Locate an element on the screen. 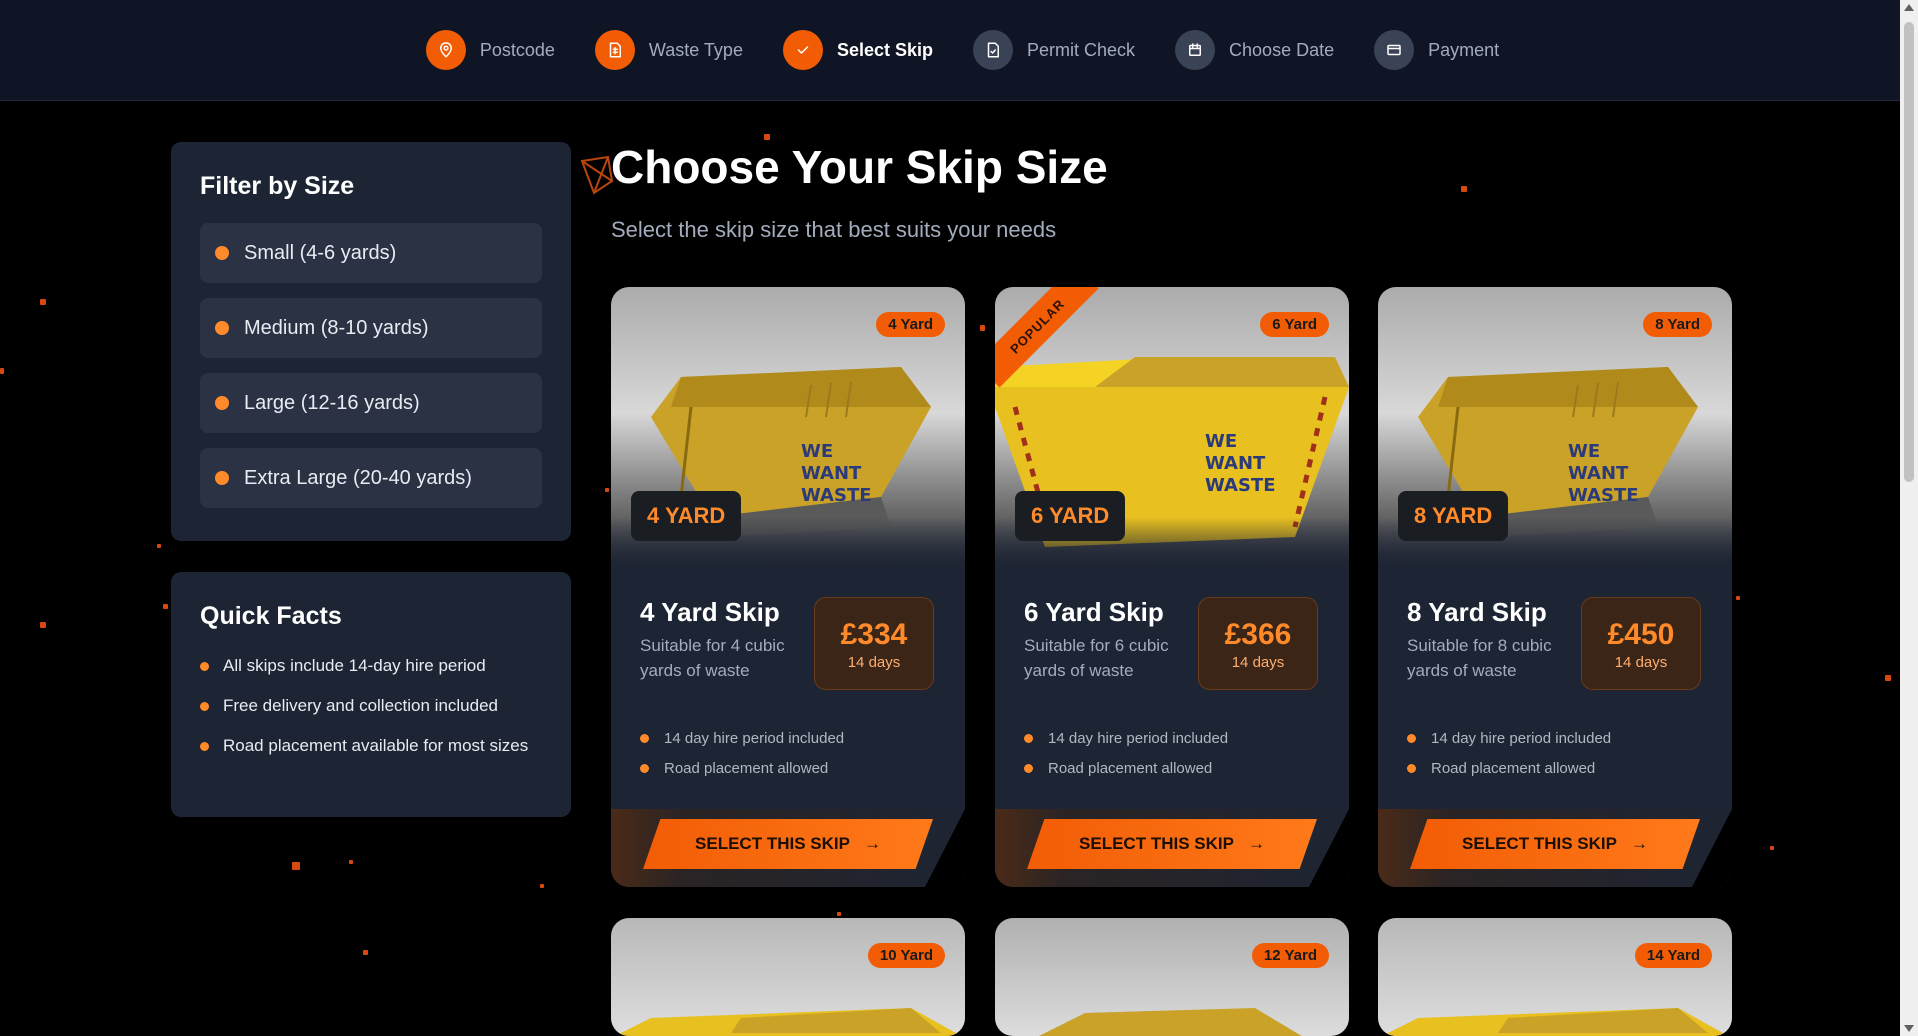 This screenshot has height=1036, width=1918. fact-item: All skips include 14-day hire period is located at coordinates (371, 665).